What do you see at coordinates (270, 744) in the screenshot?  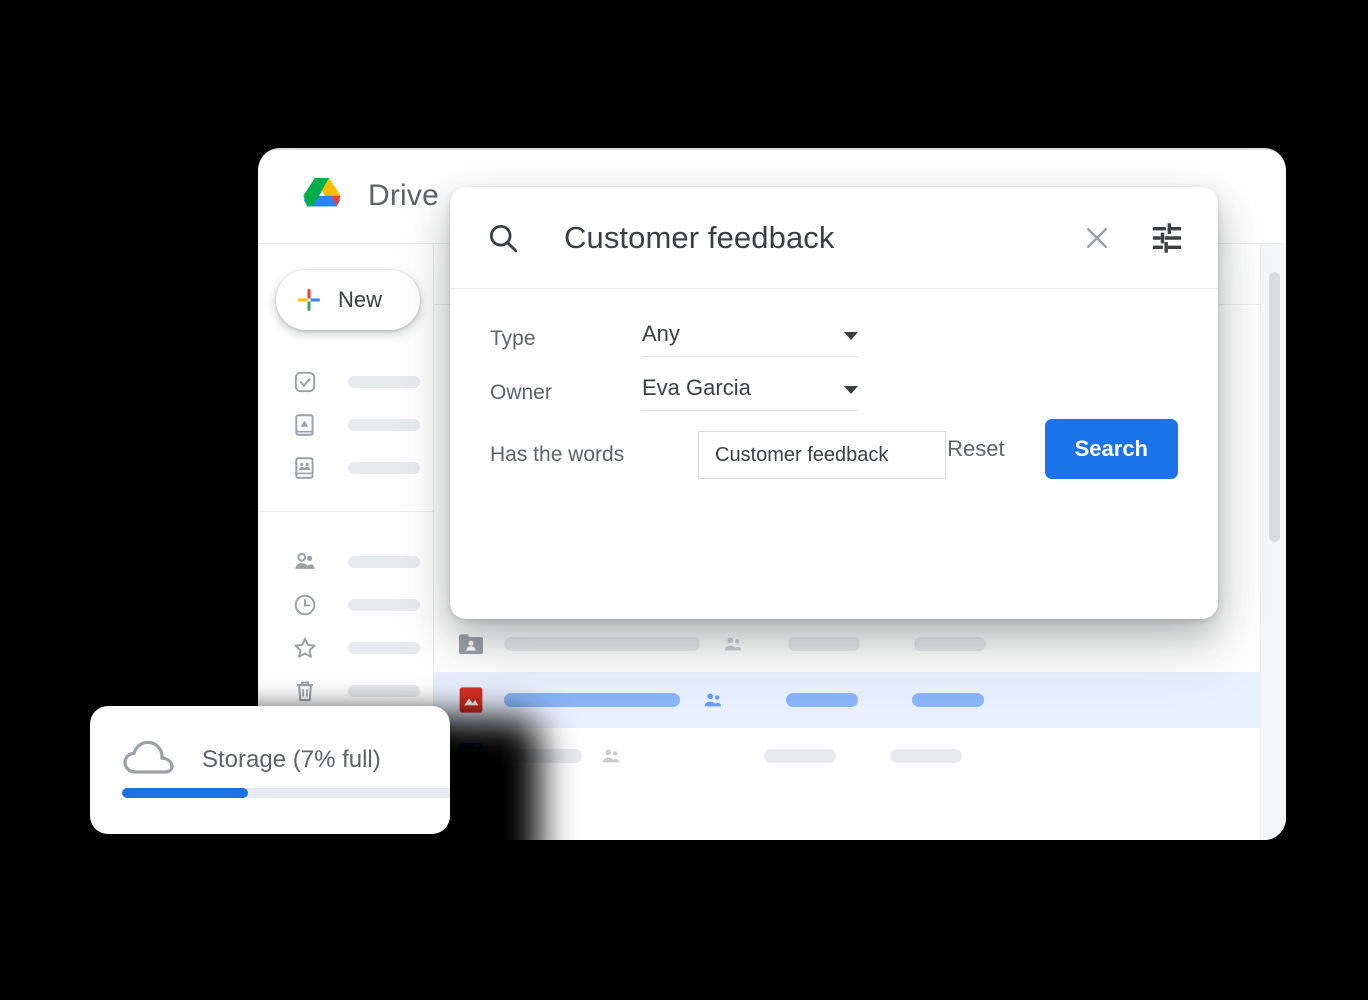 I see `storage-header: Storage (7% full)` at bounding box center [270, 744].